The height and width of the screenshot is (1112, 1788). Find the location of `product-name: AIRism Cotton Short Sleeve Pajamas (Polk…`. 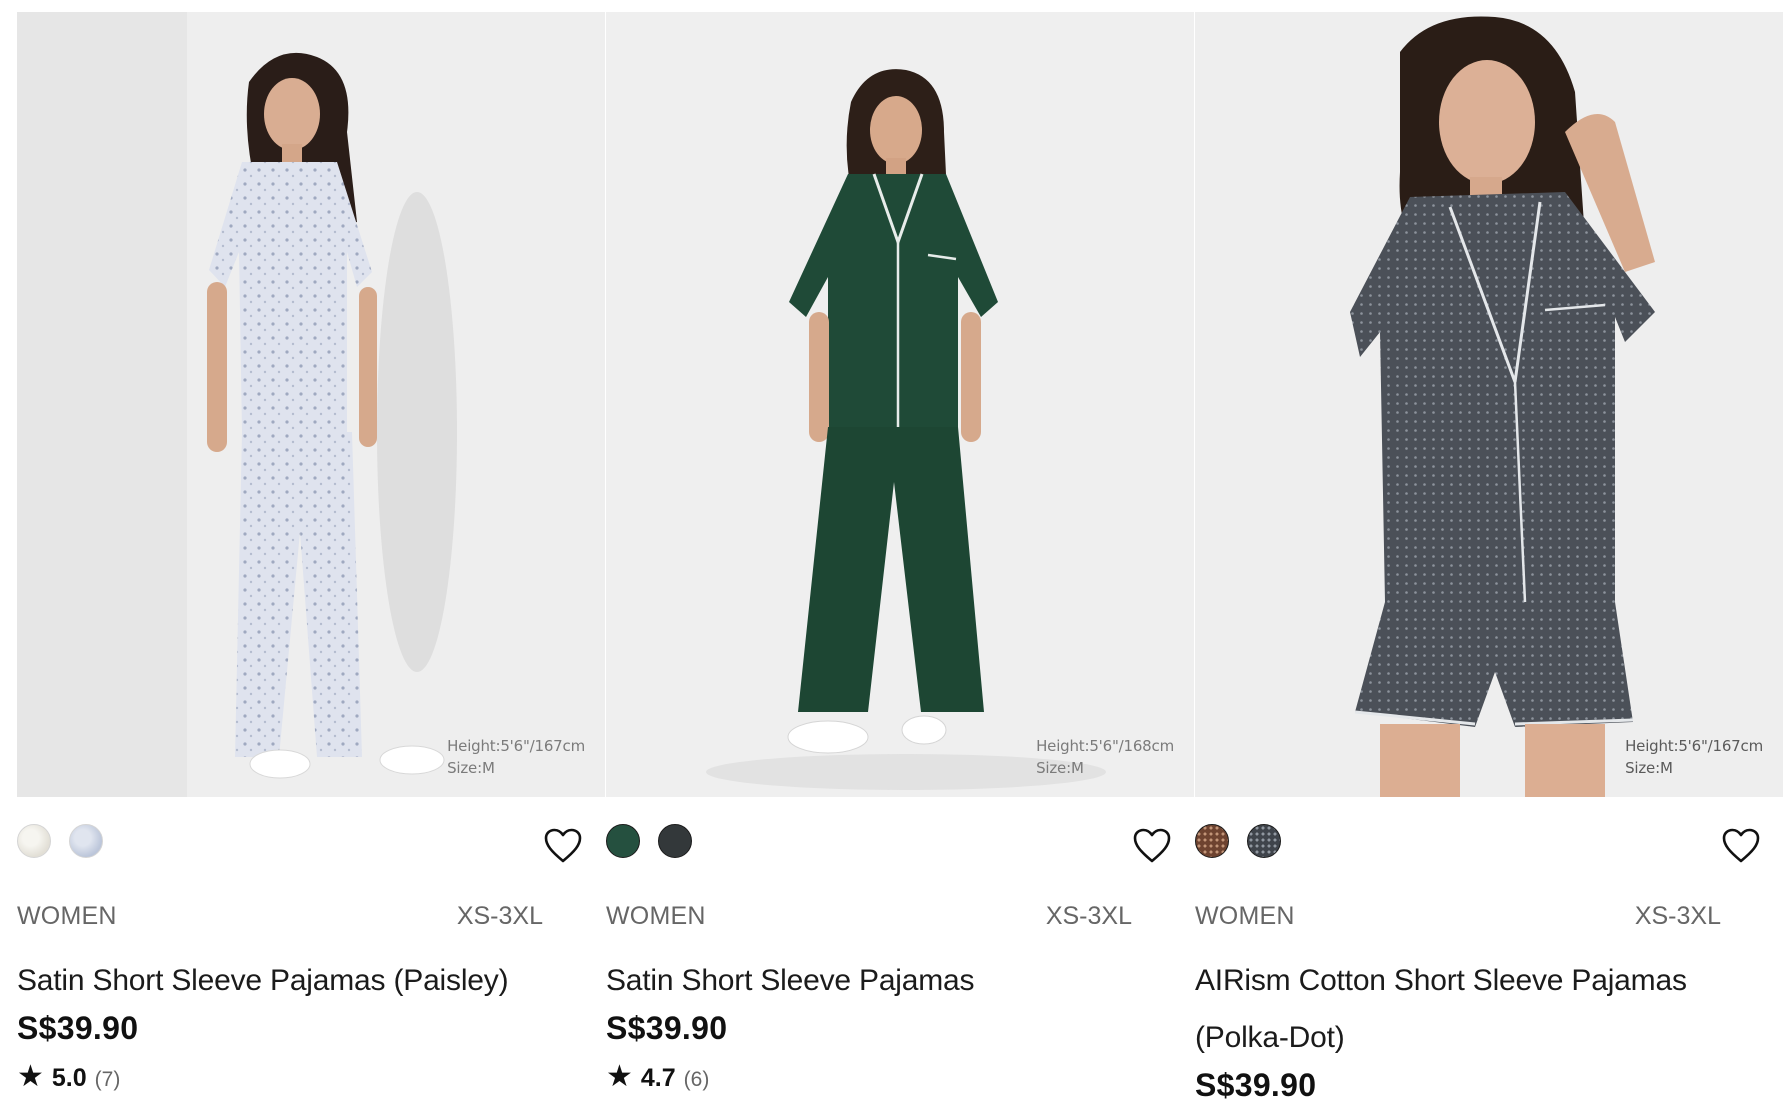

product-name: AIRism Cotton Short Sleeve Pajamas (Polk… is located at coordinates (1475, 1009).